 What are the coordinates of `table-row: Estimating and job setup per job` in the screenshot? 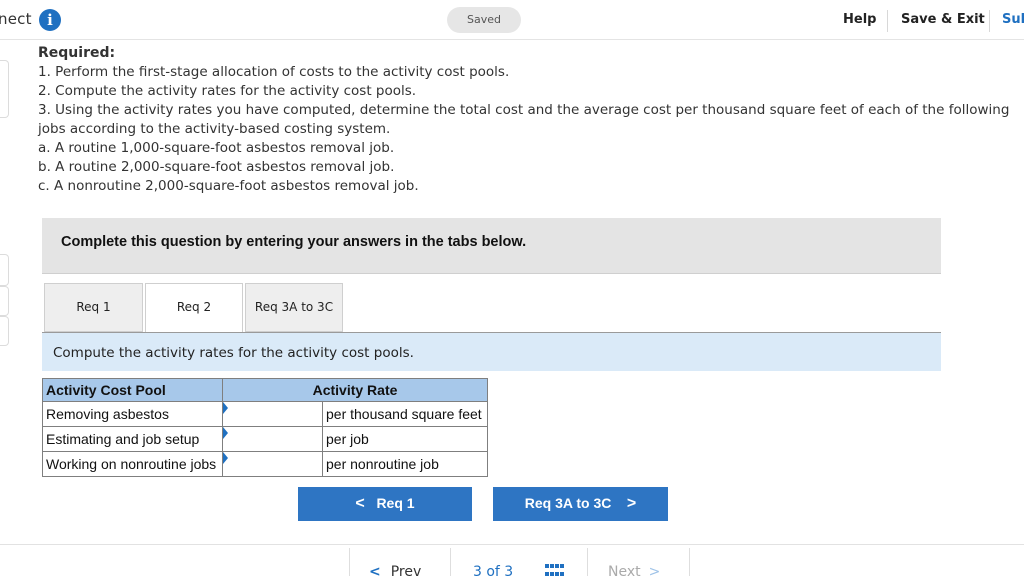 It's located at (265, 439).